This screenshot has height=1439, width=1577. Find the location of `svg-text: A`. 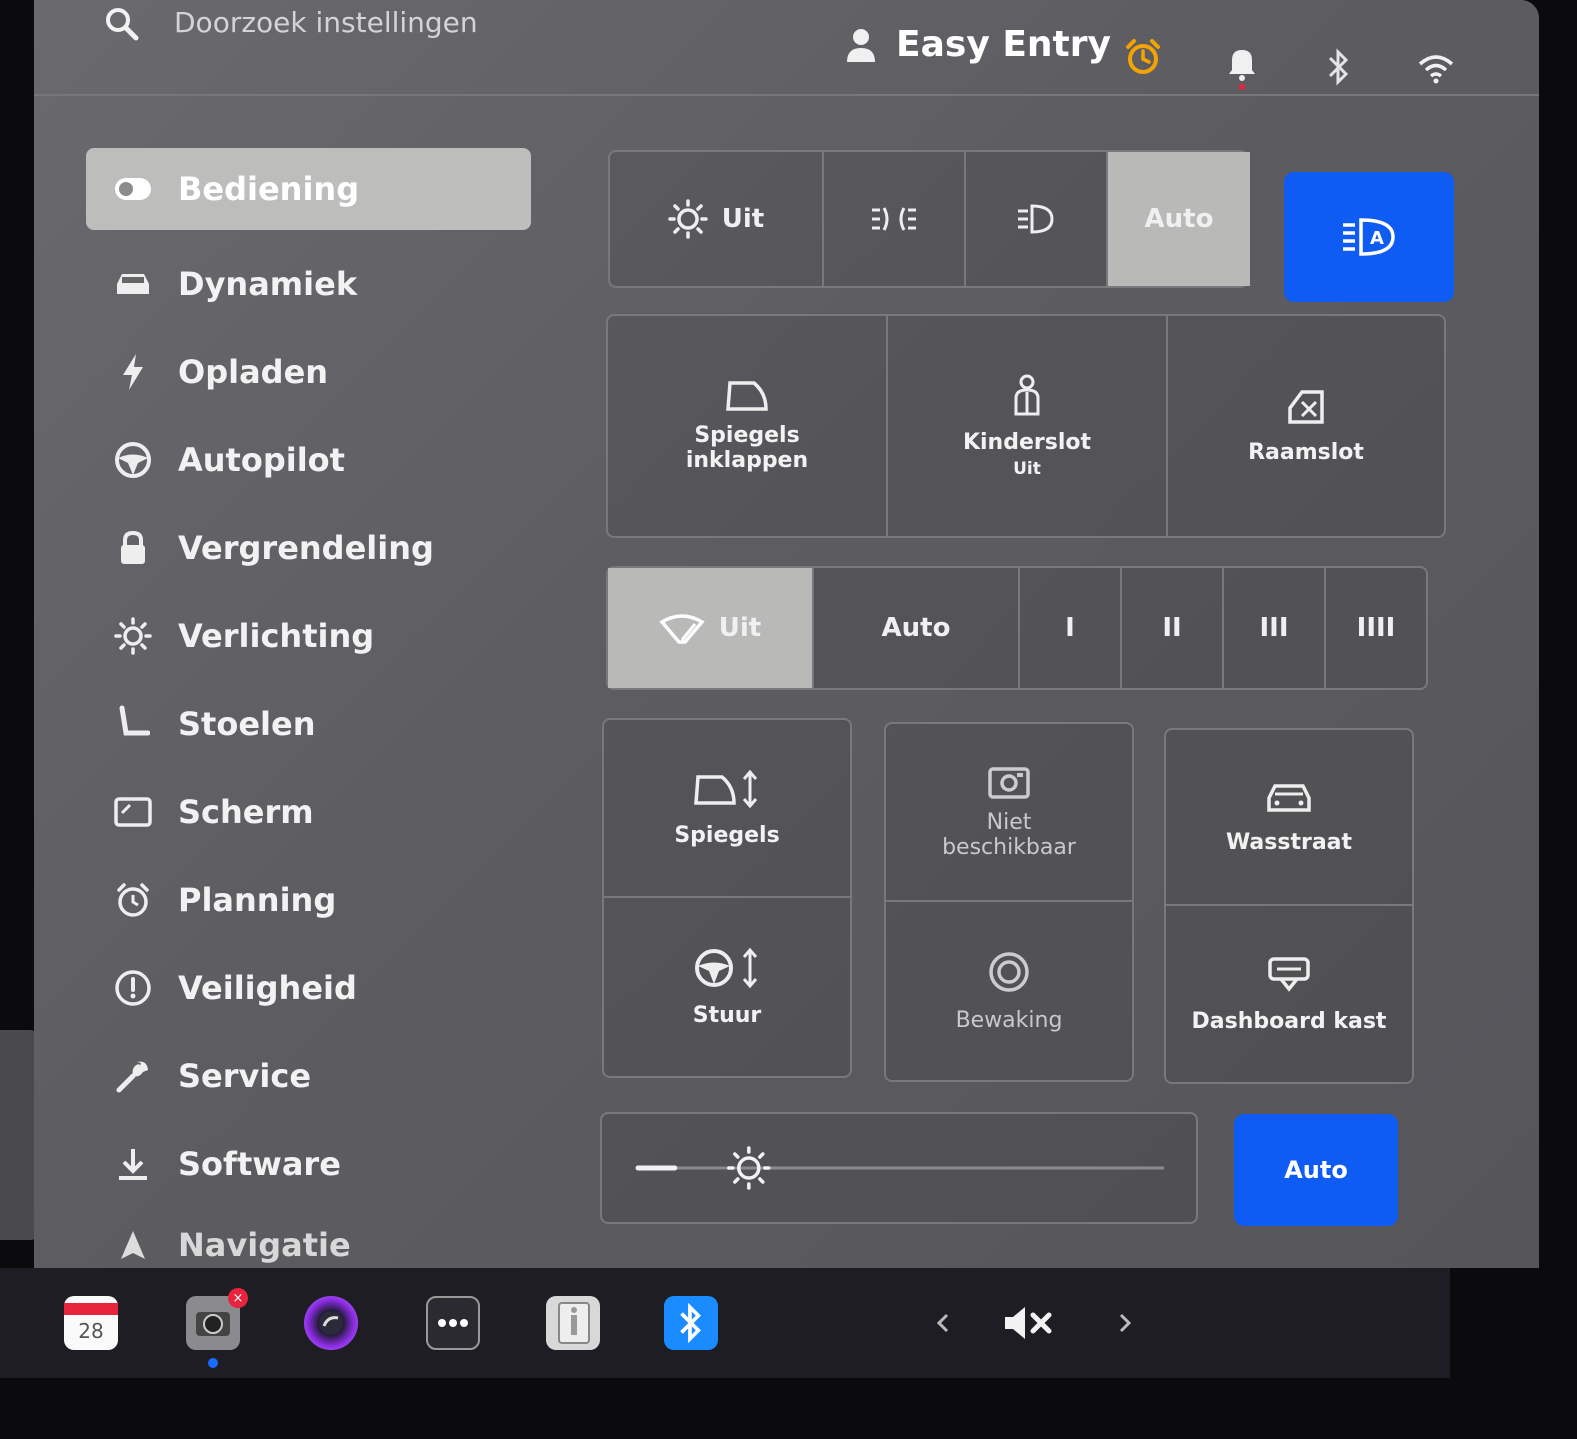

svg-text: A is located at coordinates (1377, 238).